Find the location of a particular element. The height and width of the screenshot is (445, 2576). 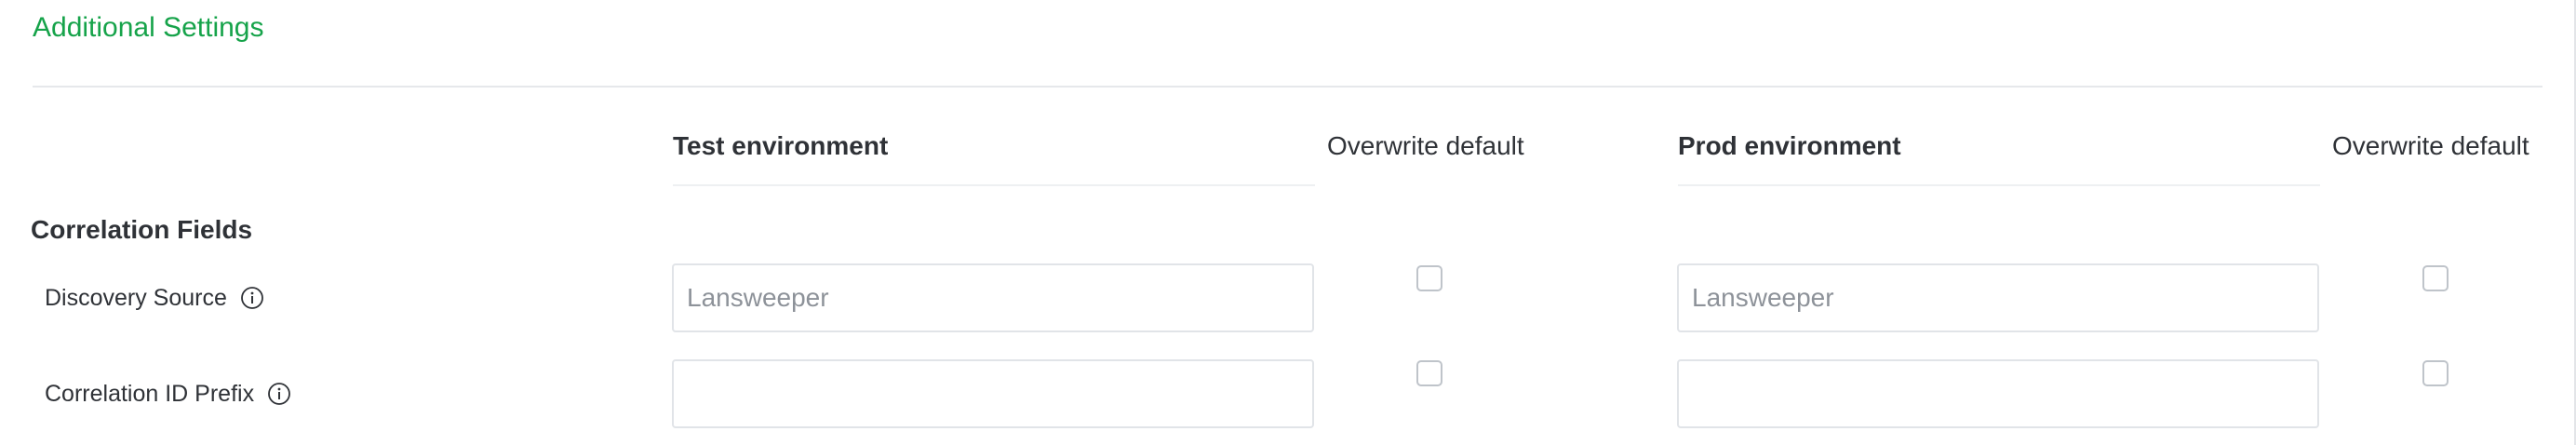

discovery-source-prod-input is located at coordinates (1998, 297).